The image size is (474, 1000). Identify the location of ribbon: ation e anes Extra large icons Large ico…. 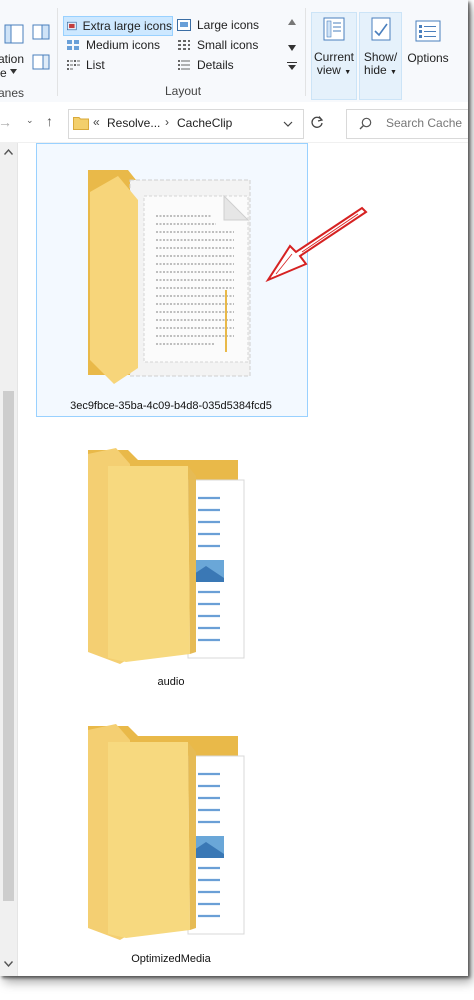
(234, 51).